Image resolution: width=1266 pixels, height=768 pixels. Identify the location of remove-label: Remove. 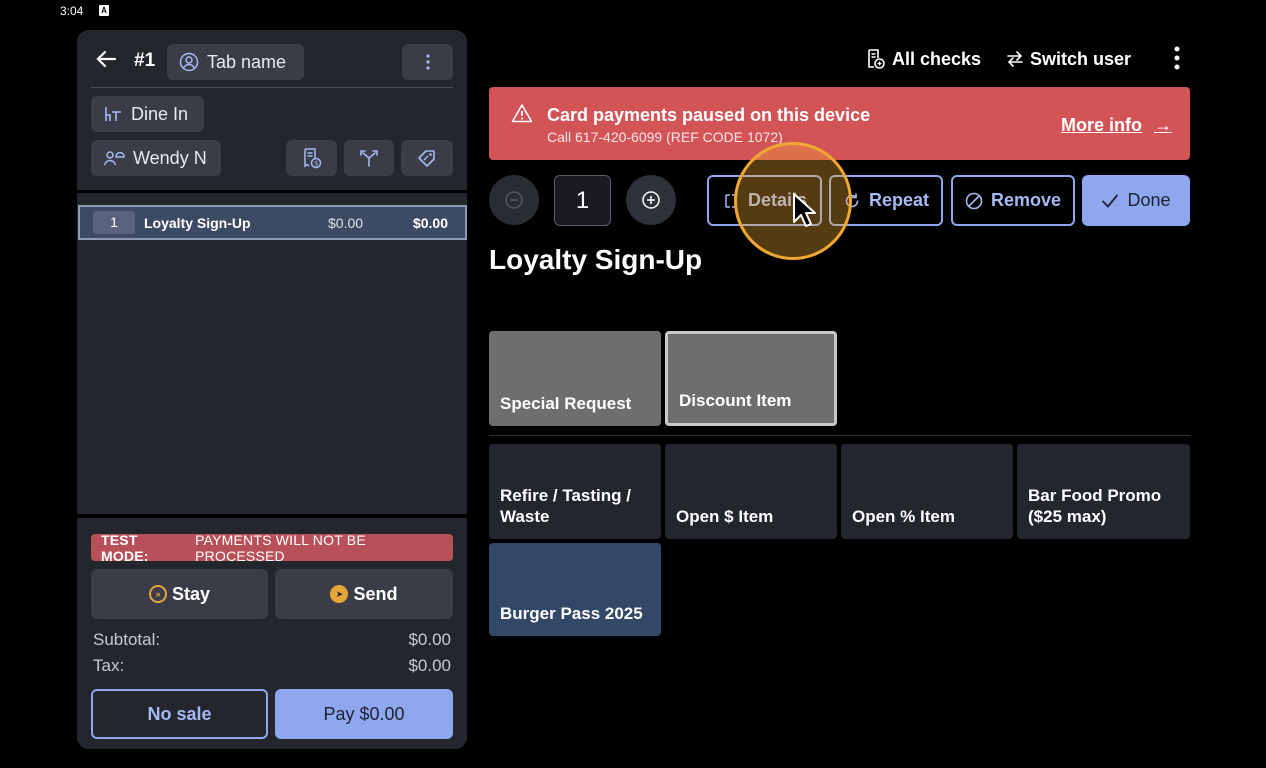
(1026, 200).